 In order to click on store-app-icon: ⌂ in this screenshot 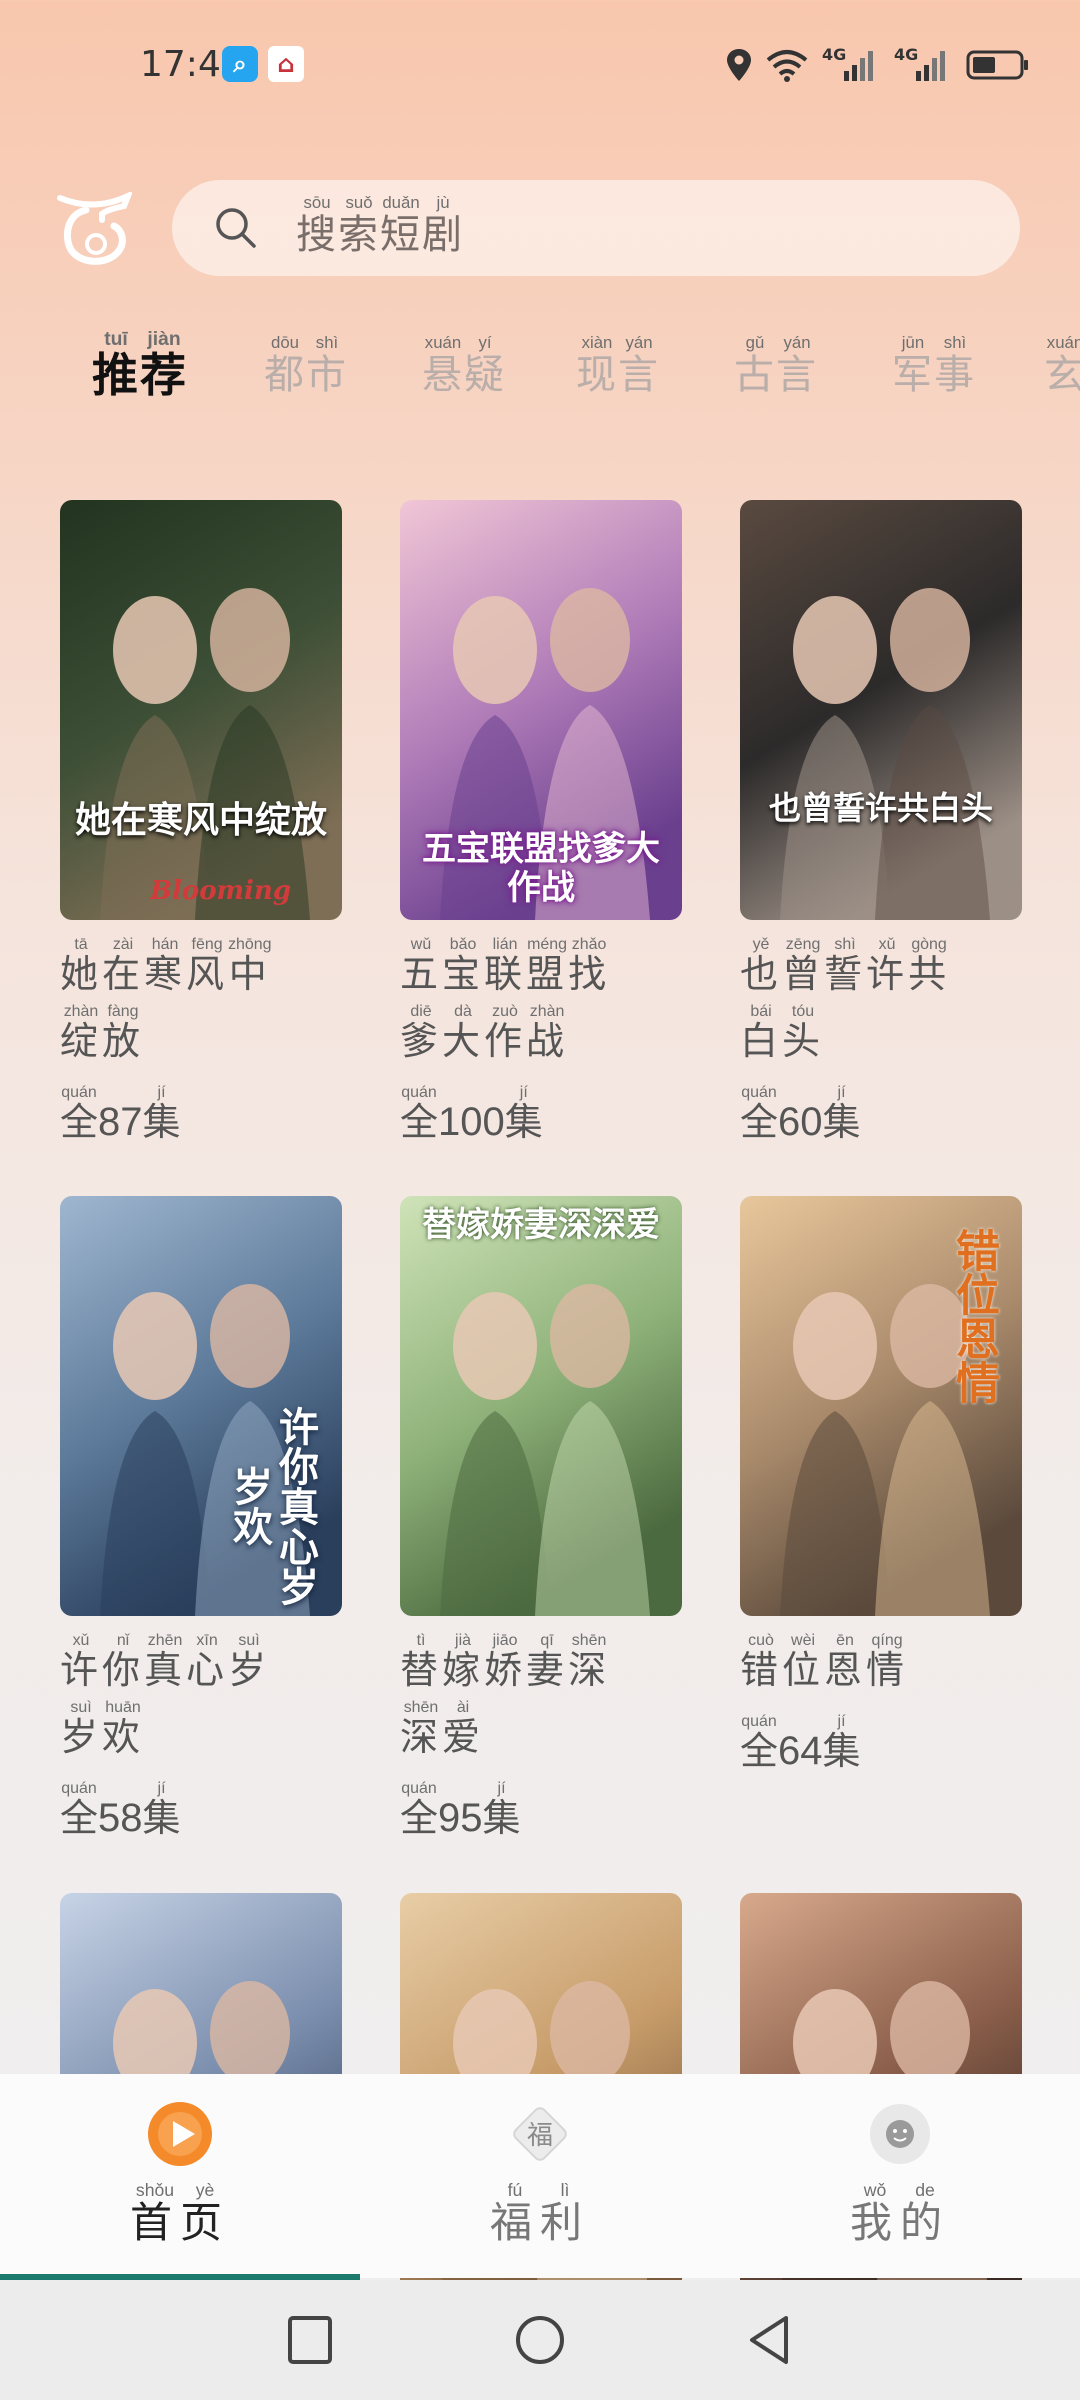, I will do `click(286, 64)`.